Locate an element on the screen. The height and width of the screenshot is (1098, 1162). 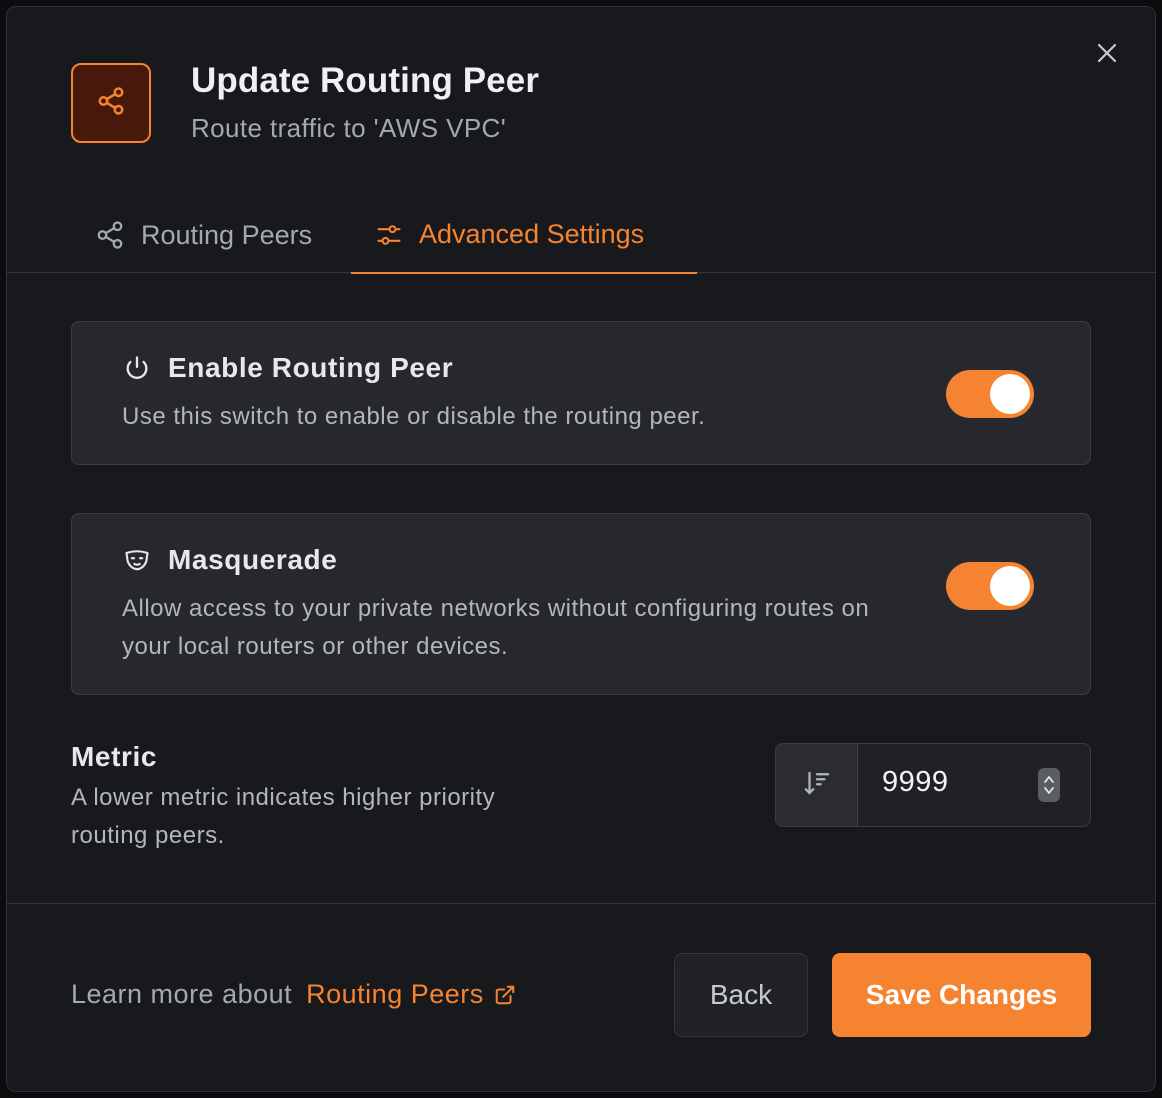
tab-bar: Routing Peers Advanced Settings is located at coordinates (581, 235).